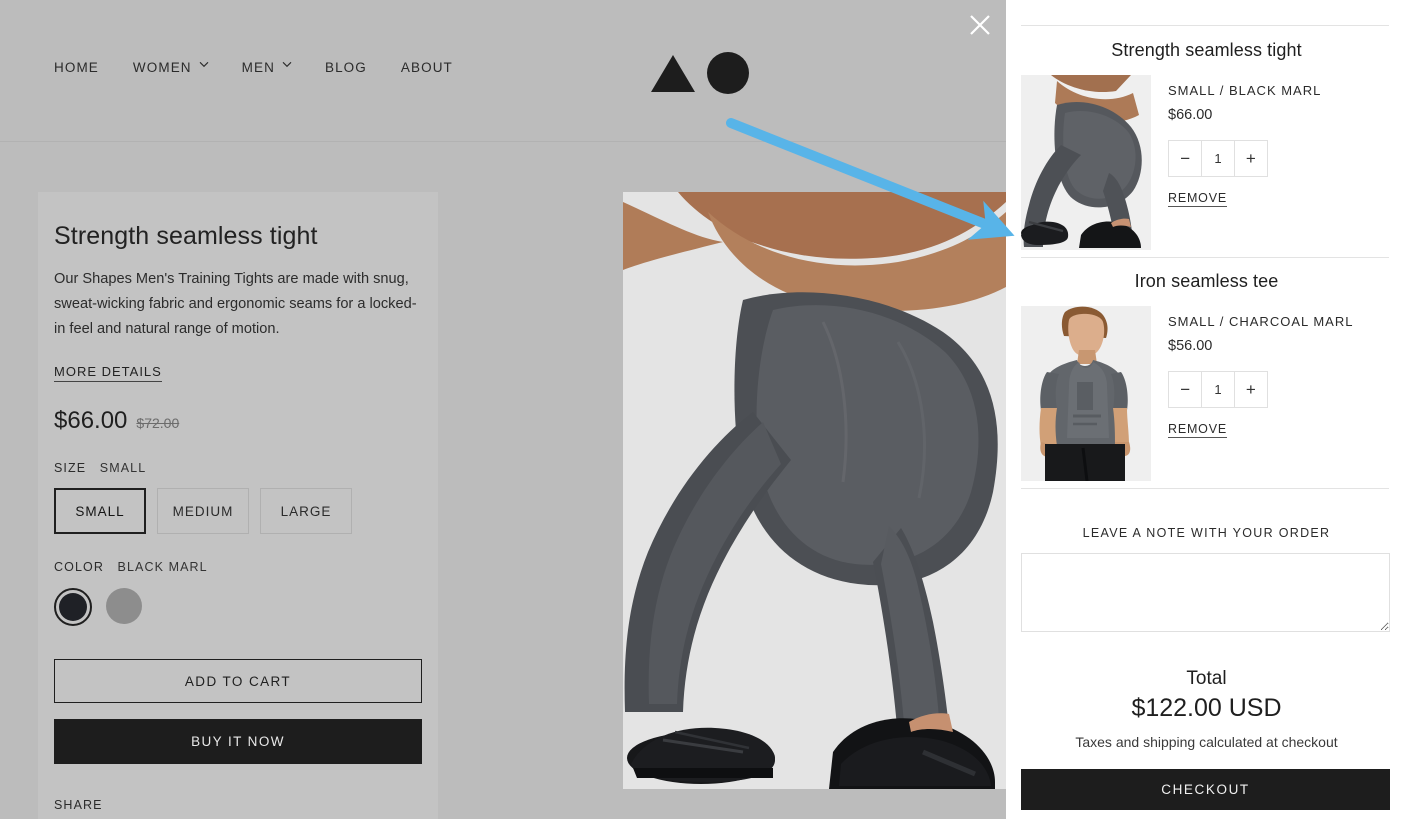 The image size is (1407, 819). Describe the element at coordinates (162, 567) in the screenshot. I see `color-selected-value: BLACK MARL` at that location.